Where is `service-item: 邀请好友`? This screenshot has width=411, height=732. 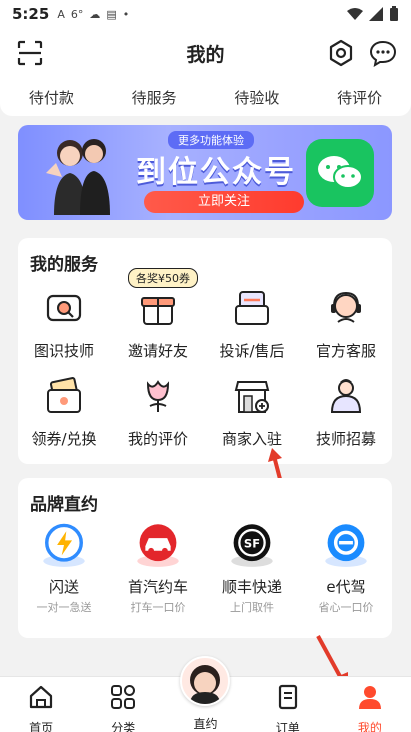 service-item: 邀请好友 is located at coordinates (158, 324).